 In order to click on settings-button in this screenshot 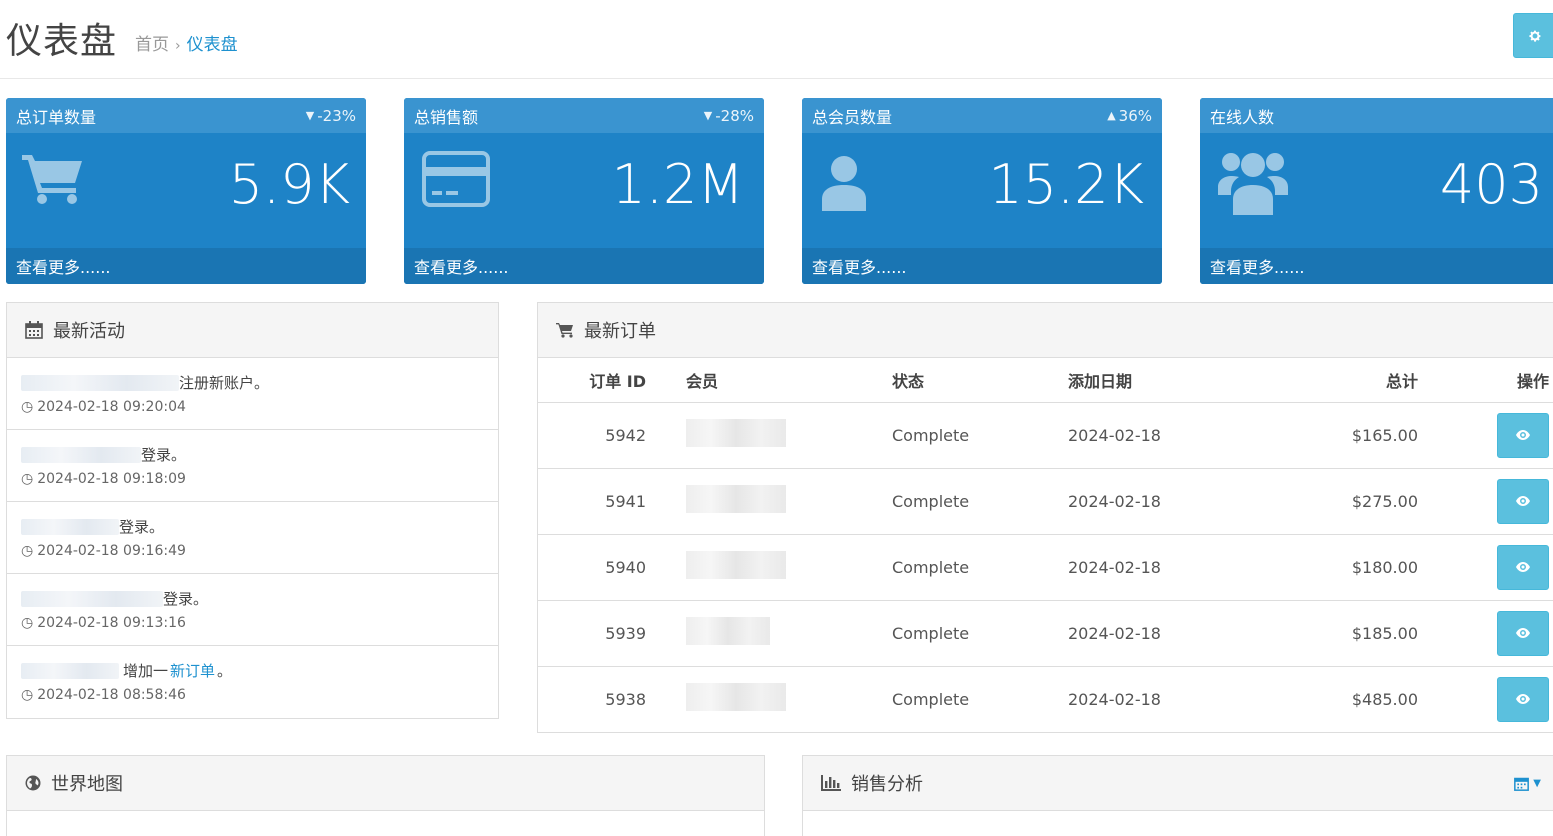, I will do `click(1533, 35)`.